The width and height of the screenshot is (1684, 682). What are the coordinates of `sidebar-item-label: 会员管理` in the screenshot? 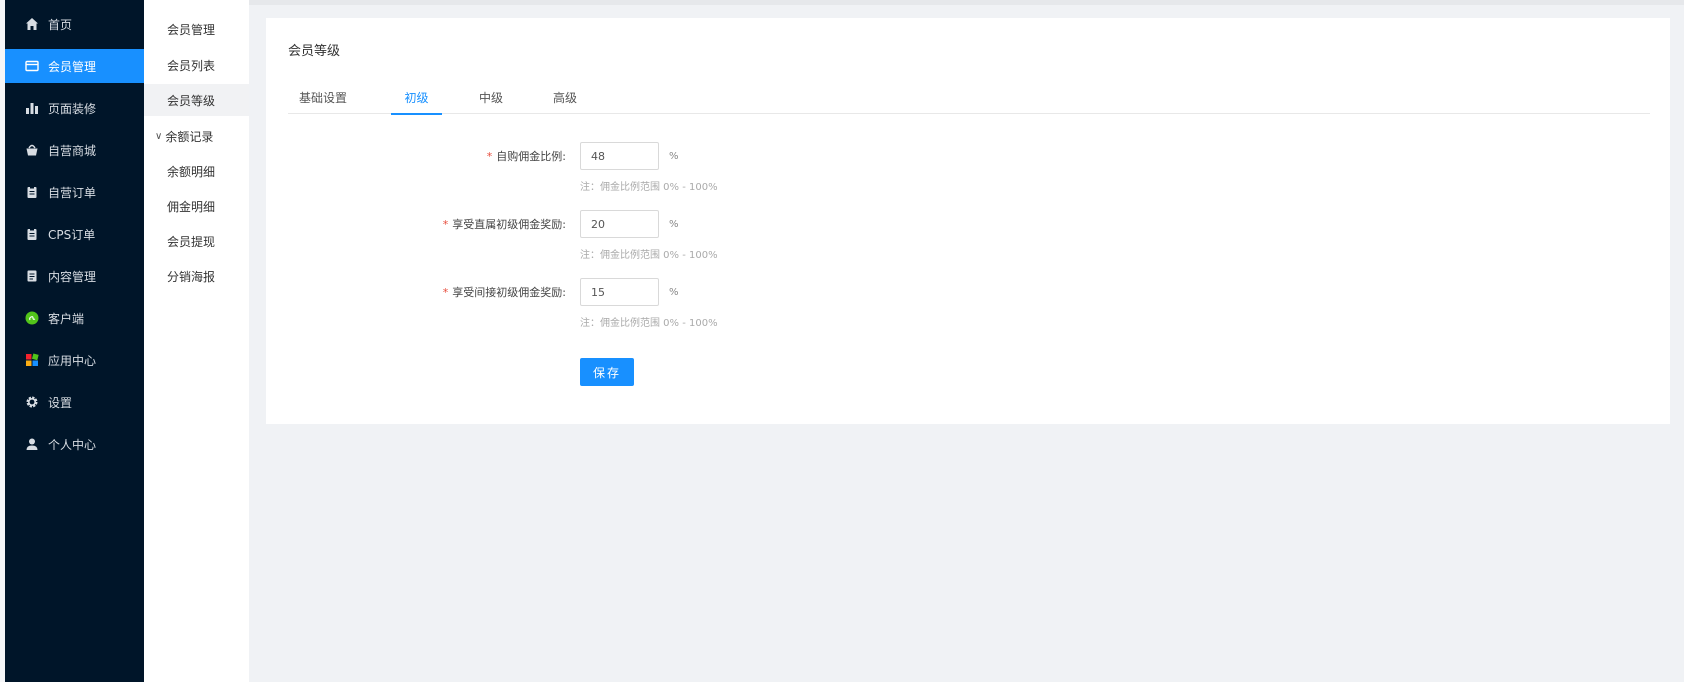 It's located at (72, 66).